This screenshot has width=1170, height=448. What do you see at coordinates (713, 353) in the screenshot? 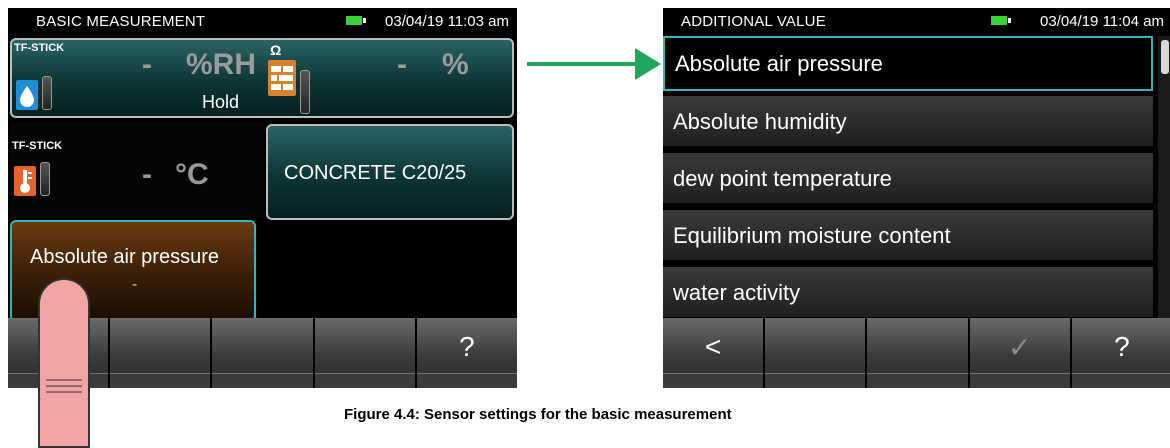
I see `back-button: <` at bounding box center [713, 353].